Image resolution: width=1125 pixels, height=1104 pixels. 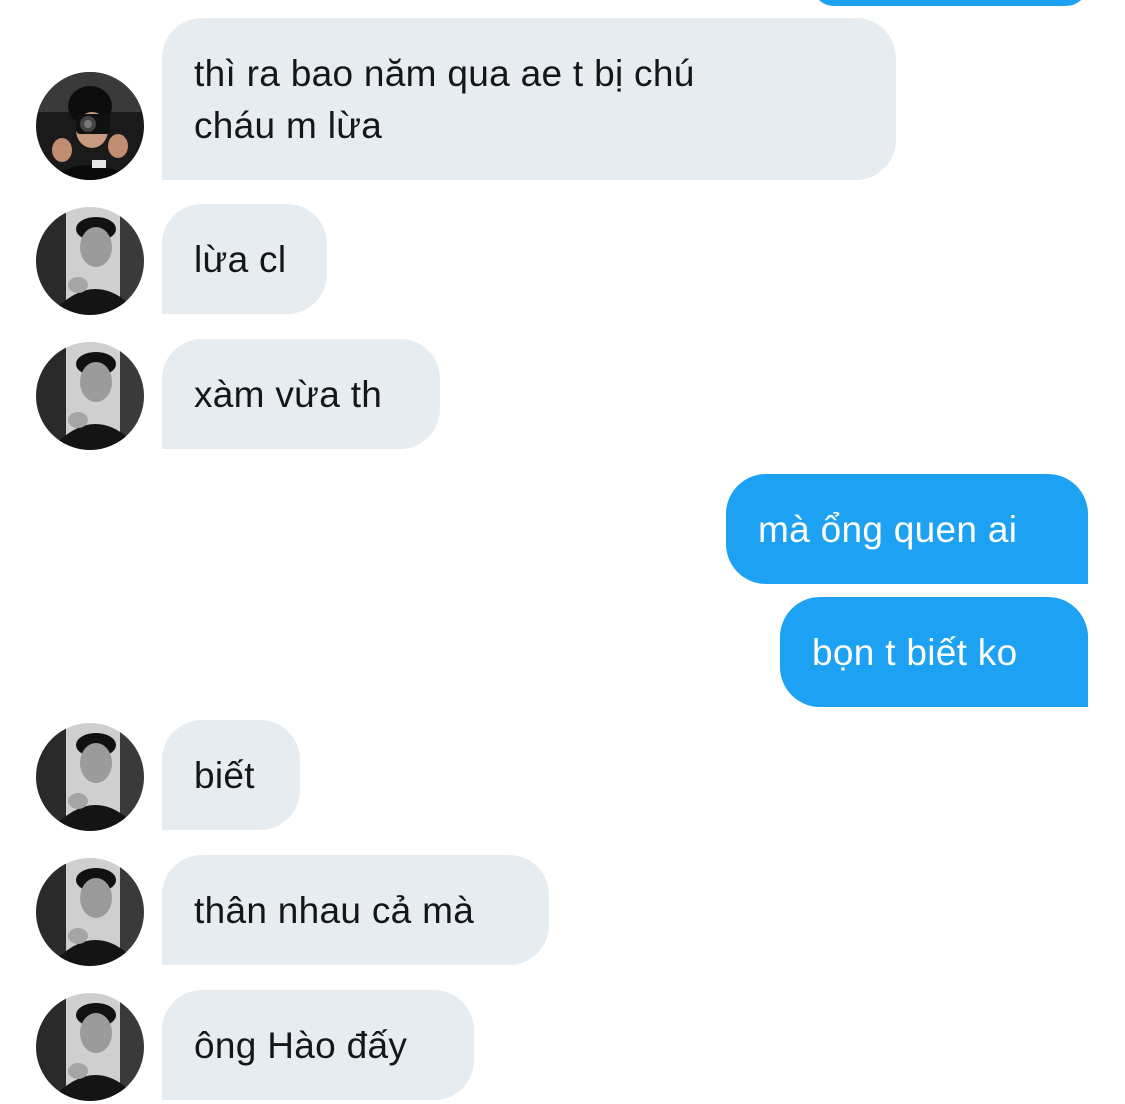 I want to click on message-text: ông Hào đấy, so click(x=301, y=1045).